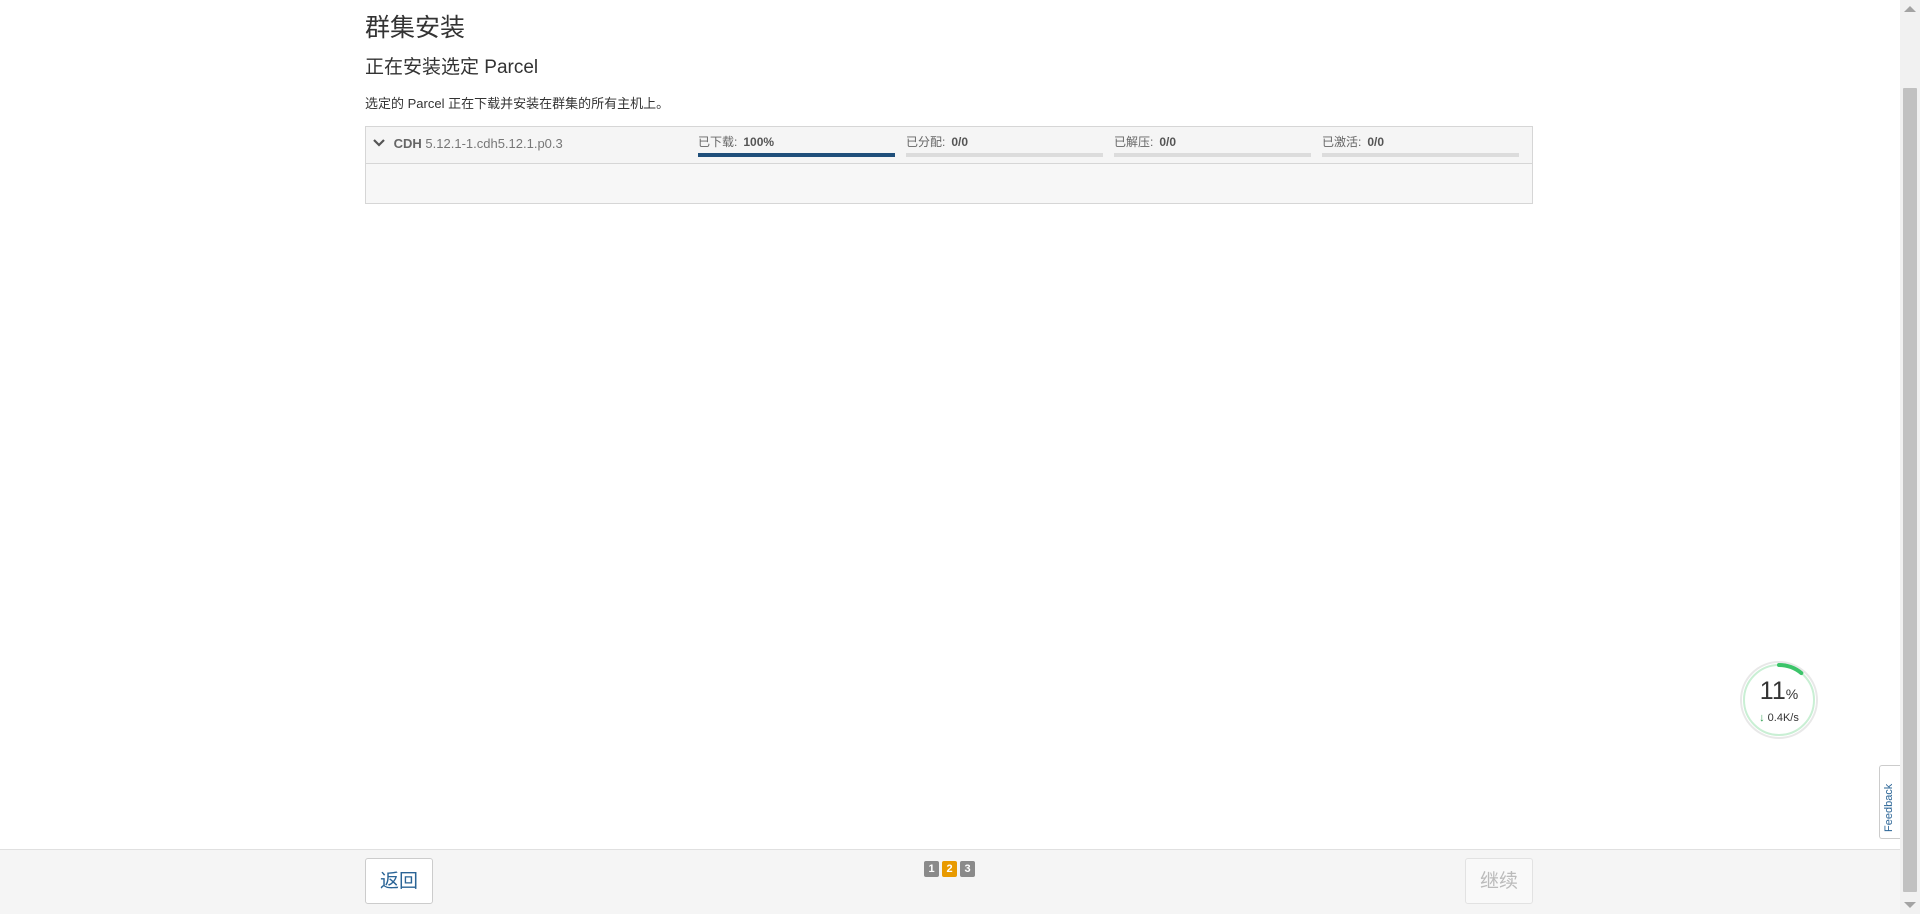  What do you see at coordinates (517, 103) in the screenshot?
I see `page-description: 选定的 Parcel 正在下载并安装在群集的所有主机上。` at bounding box center [517, 103].